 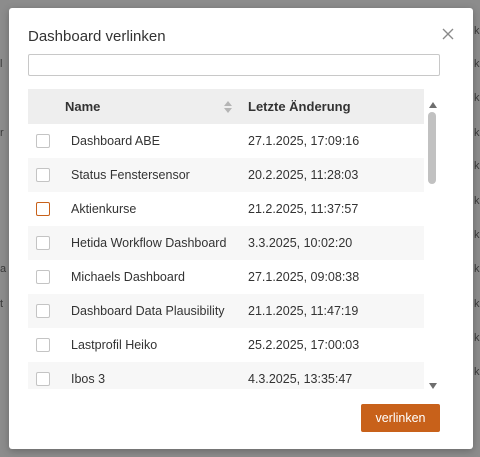 What do you see at coordinates (300, 243) in the screenshot?
I see `last-change-date: 3.3.2025, 10:02:20` at bounding box center [300, 243].